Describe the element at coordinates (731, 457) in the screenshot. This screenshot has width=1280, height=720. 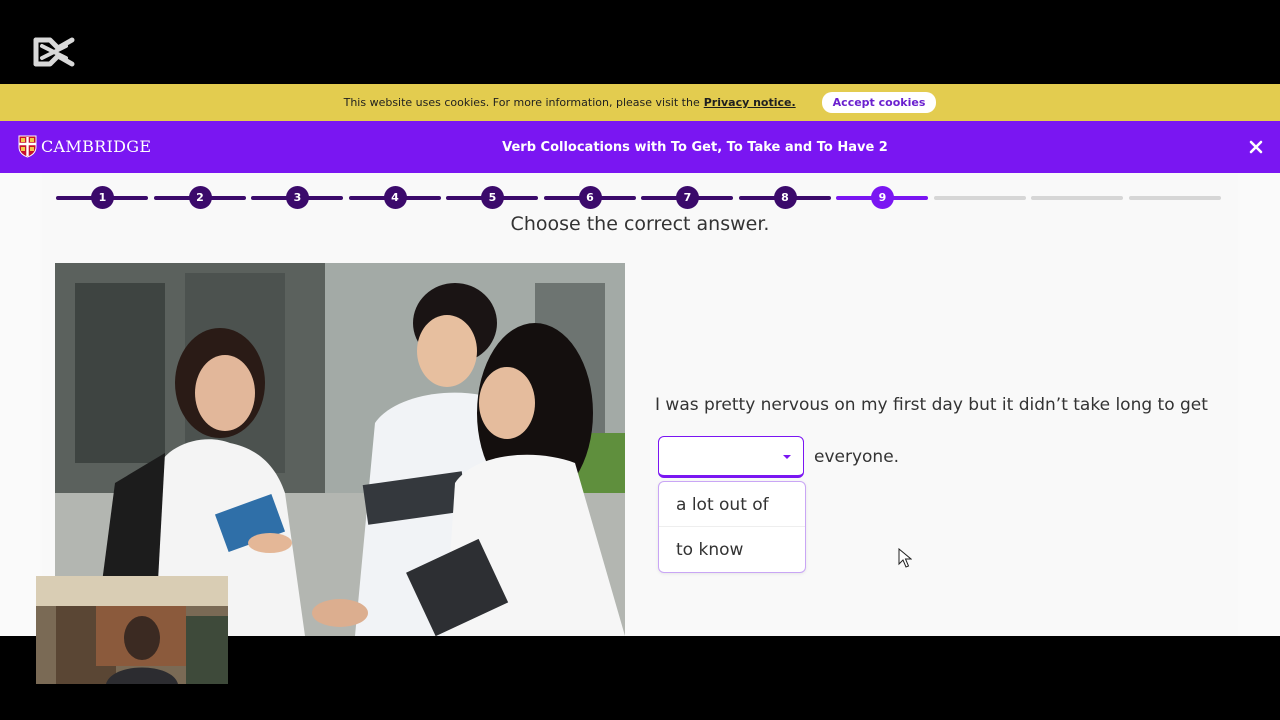
I see `answer-dropdown` at that location.